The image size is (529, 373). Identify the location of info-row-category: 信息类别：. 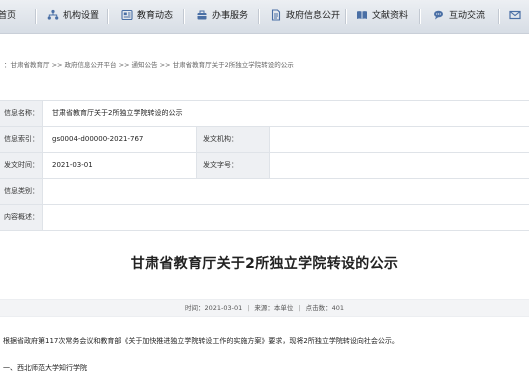
(264, 192).